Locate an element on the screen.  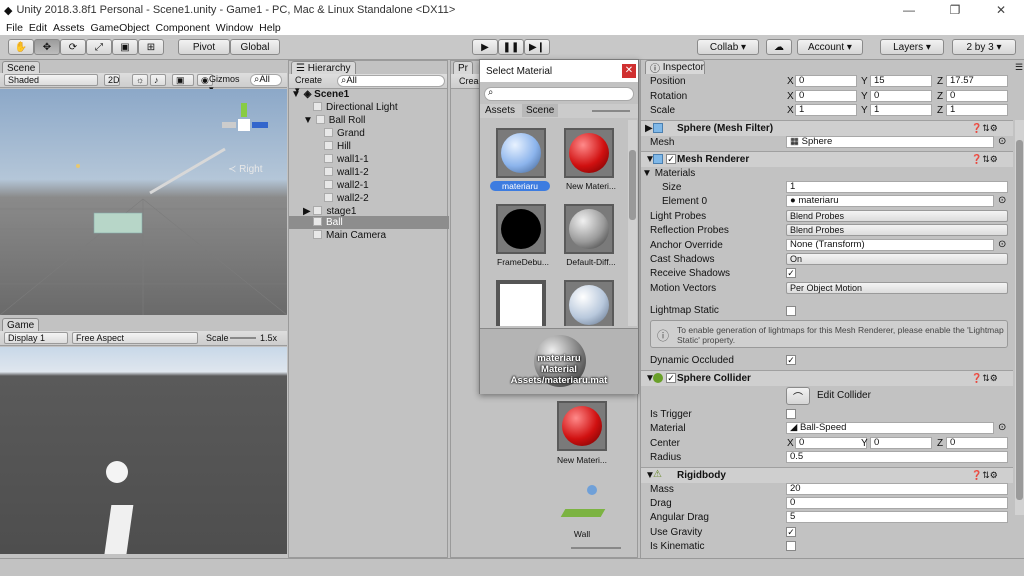
move-tool-icon: ✥ is located at coordinates (47, 47).